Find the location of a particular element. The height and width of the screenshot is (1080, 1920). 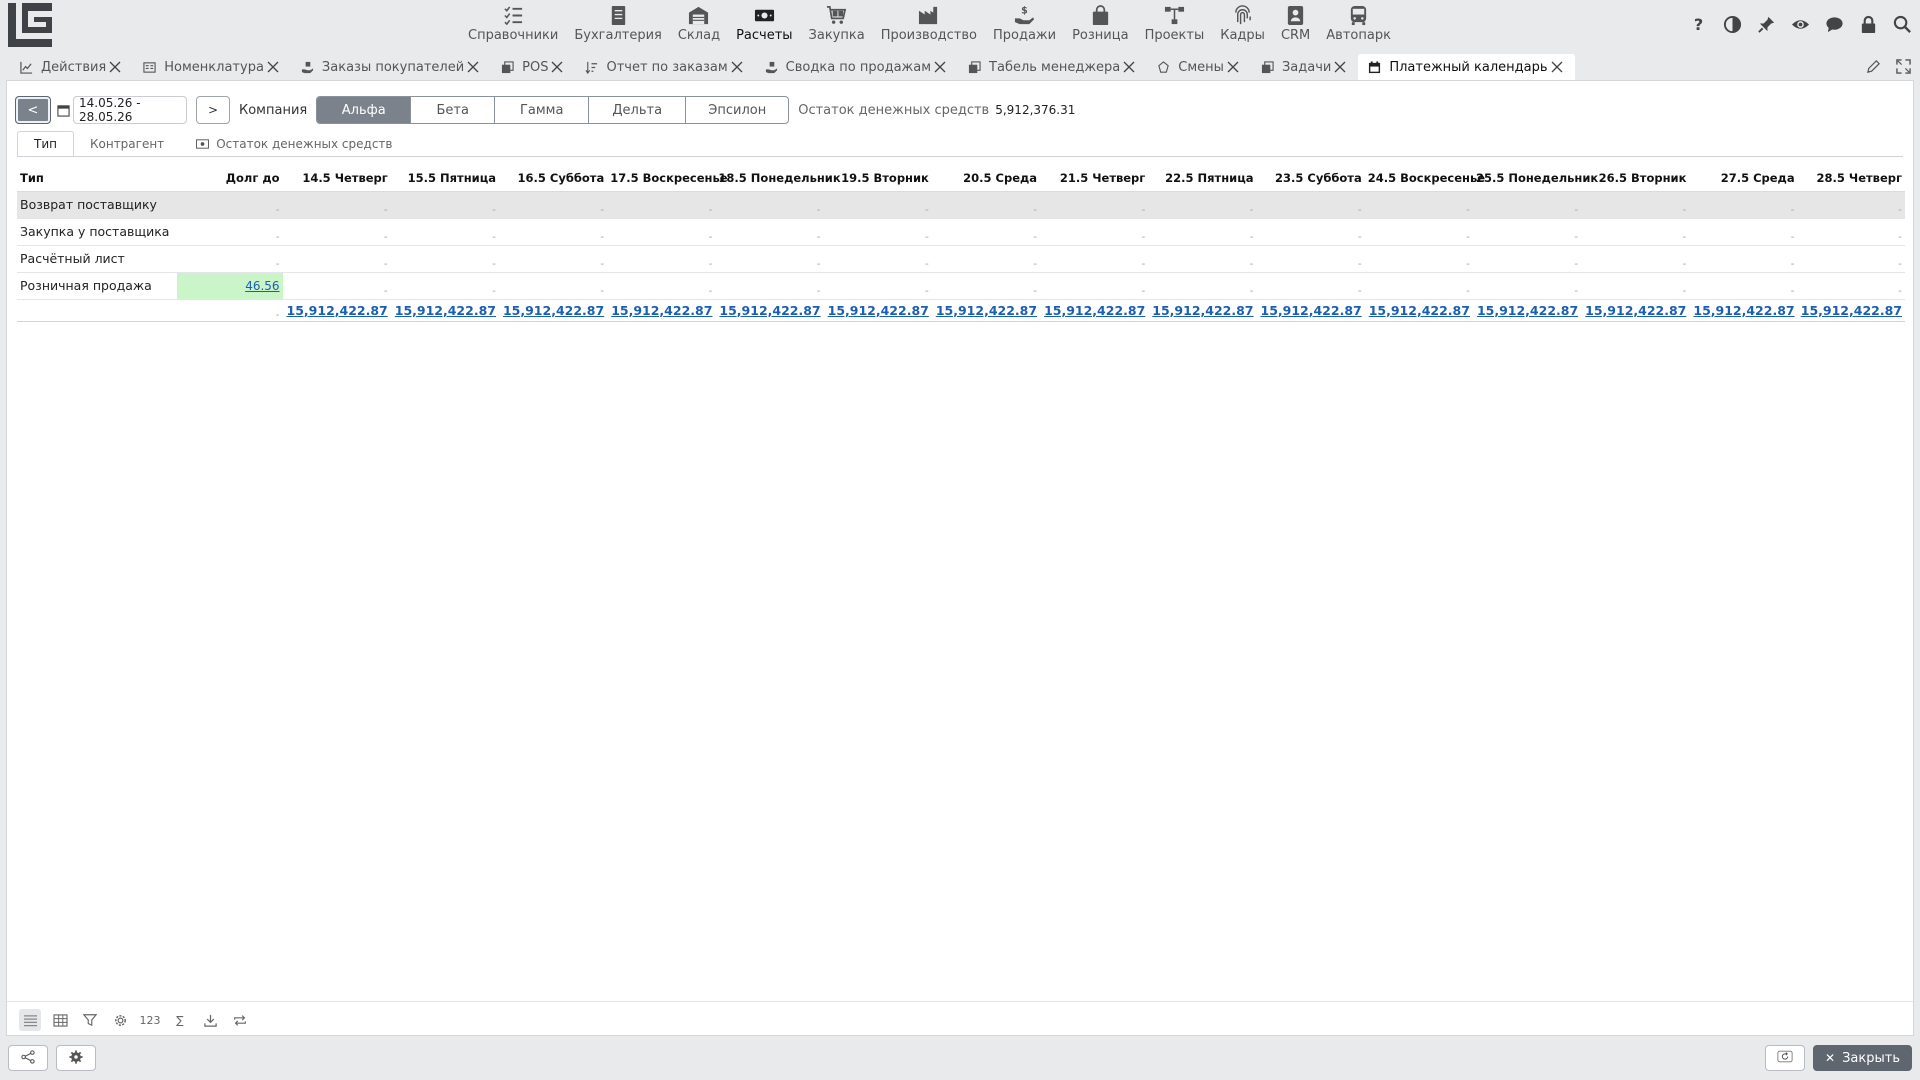

column-header-date: 20.5 Среда is located at coordinates (986, 178).